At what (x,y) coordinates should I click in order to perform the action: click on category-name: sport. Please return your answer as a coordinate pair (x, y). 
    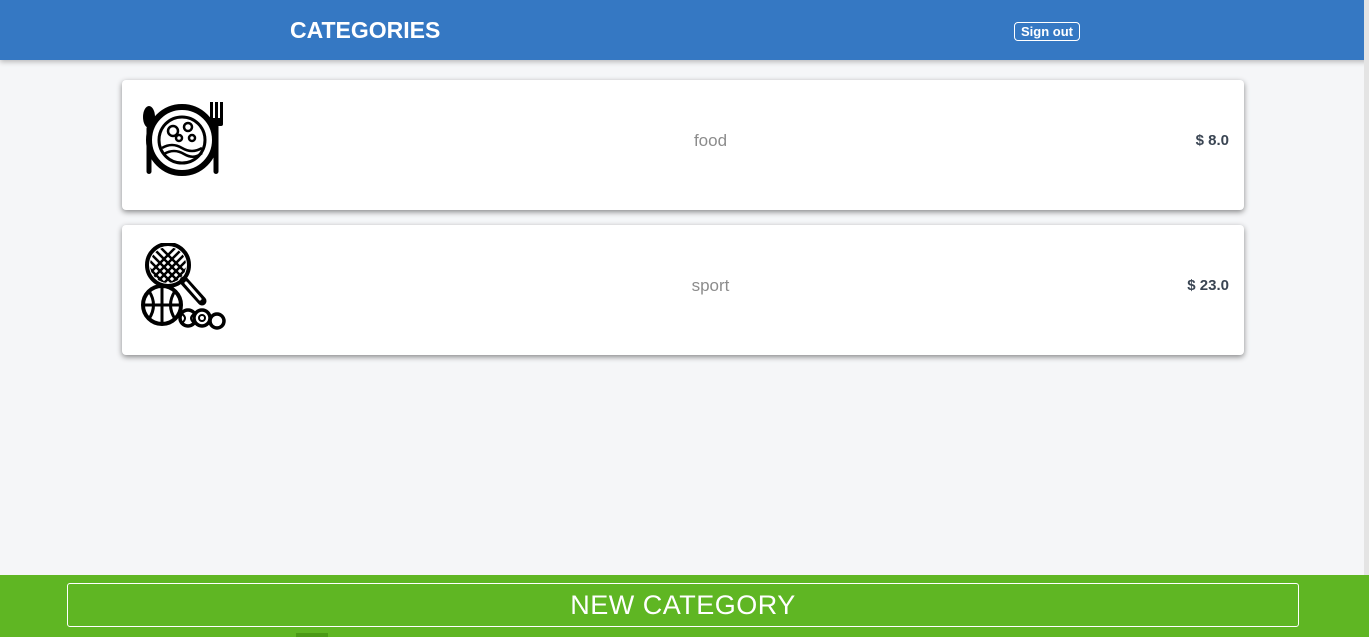
    Looking at the image, I should click on (710, 285).